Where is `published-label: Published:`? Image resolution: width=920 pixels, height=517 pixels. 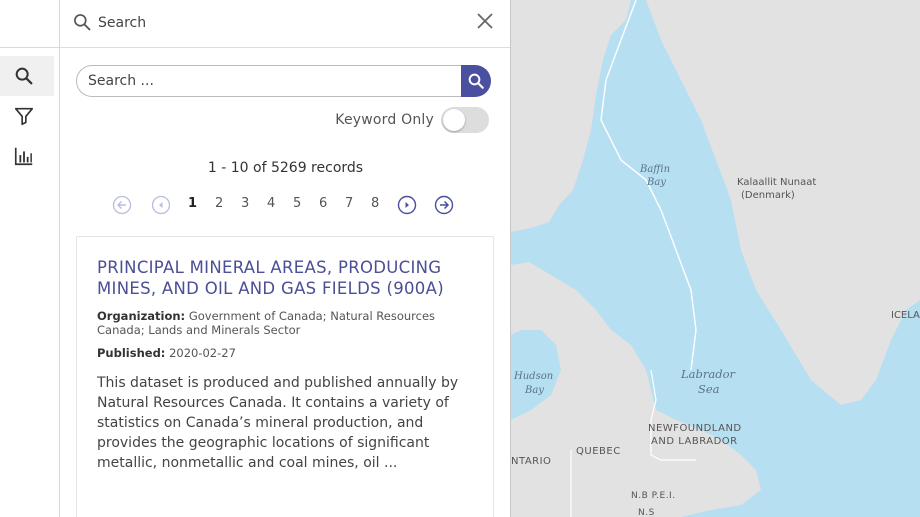 published-label: Published: is located at coordinates (131, 353).